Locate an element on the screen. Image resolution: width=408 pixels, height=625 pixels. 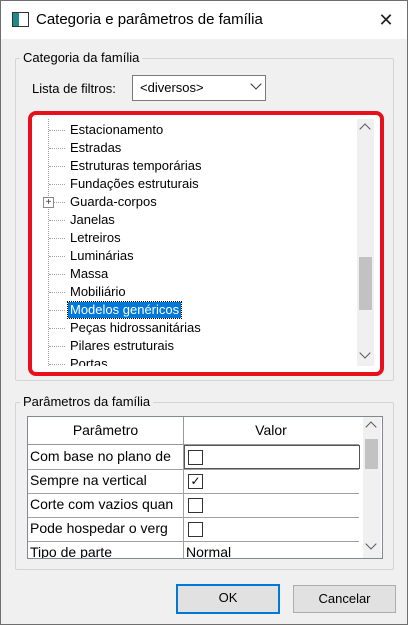
filter-list-value: <diversos> is located at coordinates (172, 87).